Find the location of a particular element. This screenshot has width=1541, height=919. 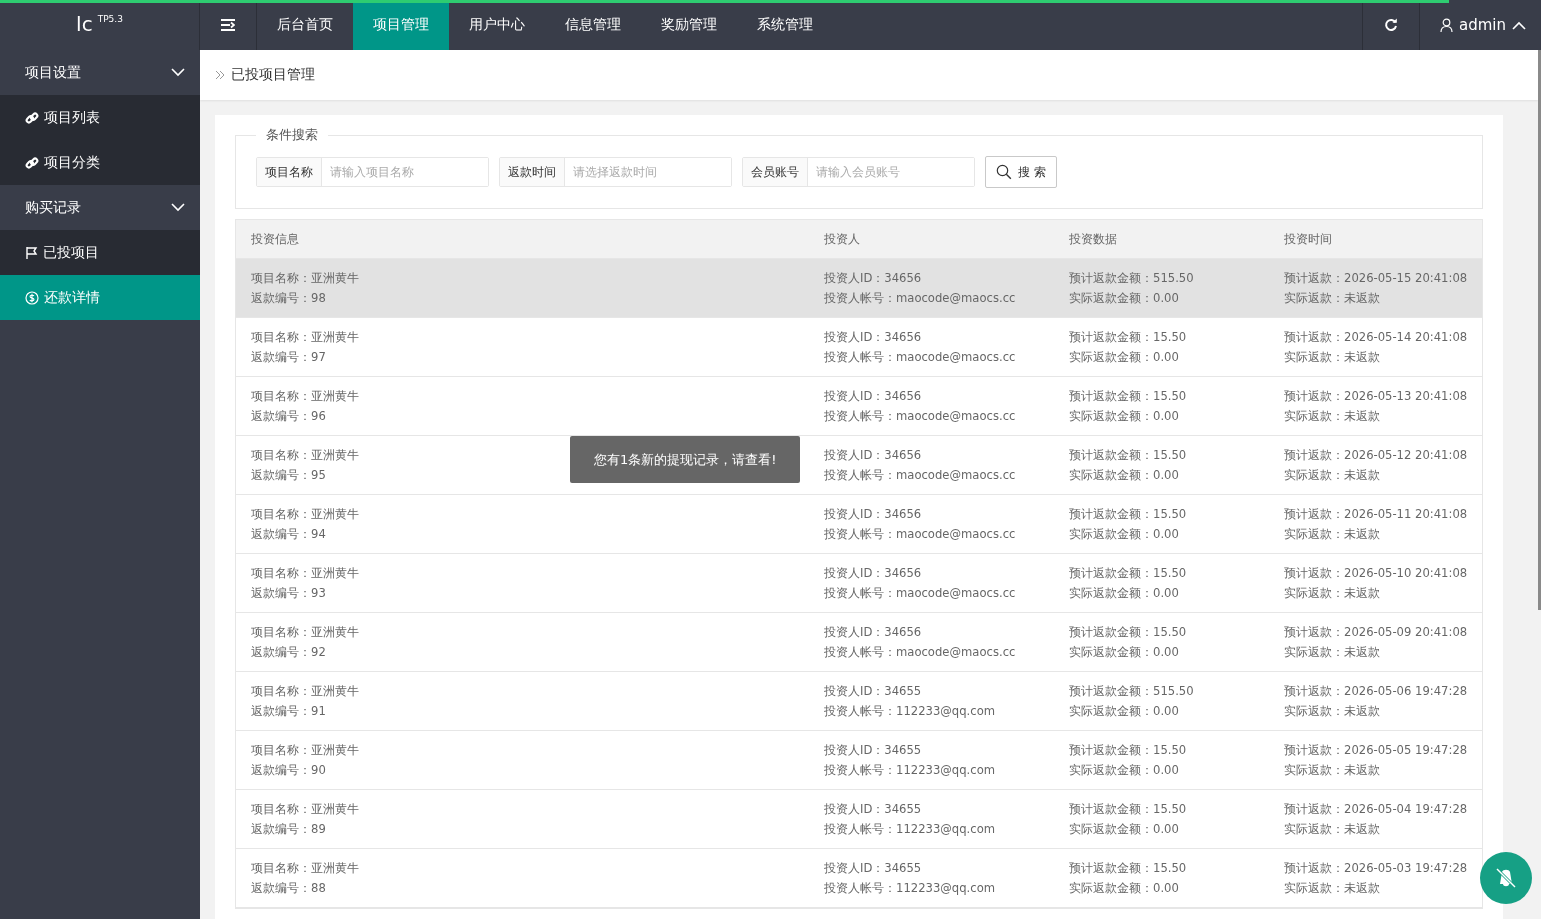

menu-icon is located at coordinates (228, 25).